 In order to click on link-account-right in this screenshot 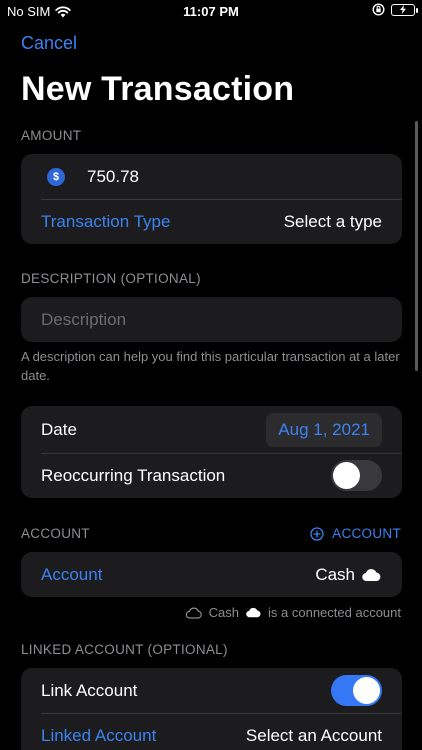, I will do `click(356, 690)`.